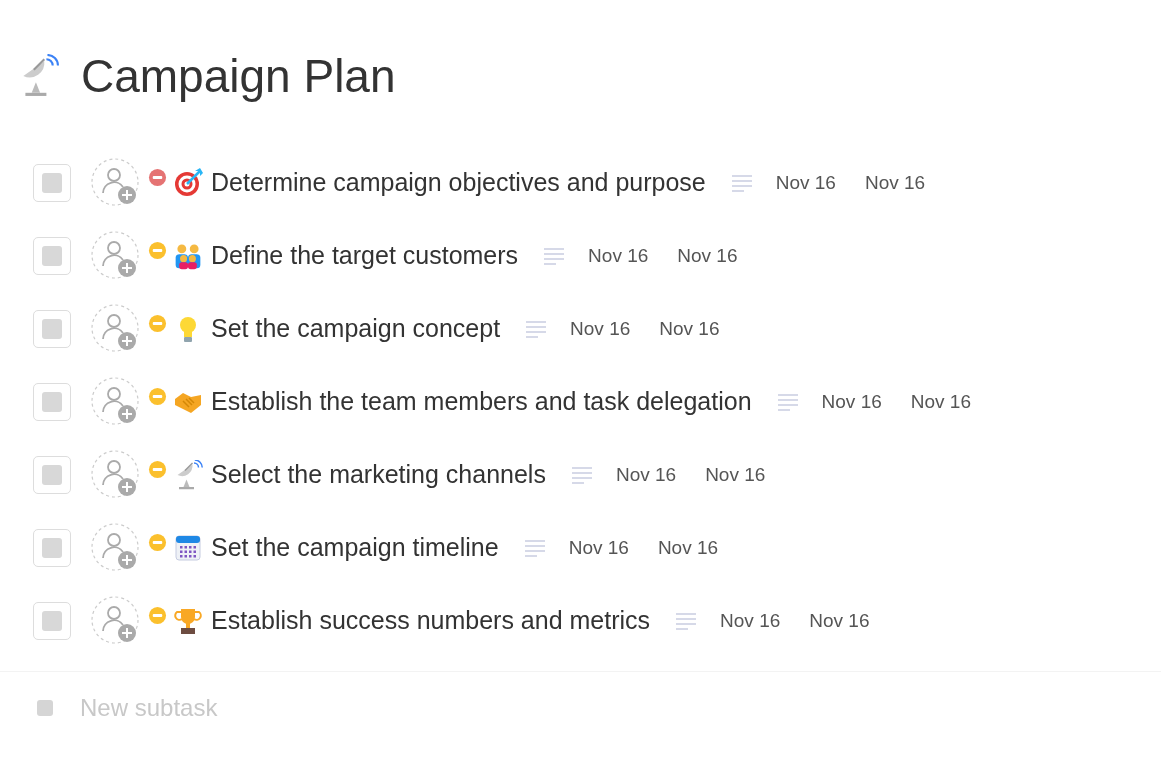 This screenshot has width=1161, height=782. Describe the element at coordinates (45, 708) in the screenshot. I see `subtask-checkbox-icon` at that location.